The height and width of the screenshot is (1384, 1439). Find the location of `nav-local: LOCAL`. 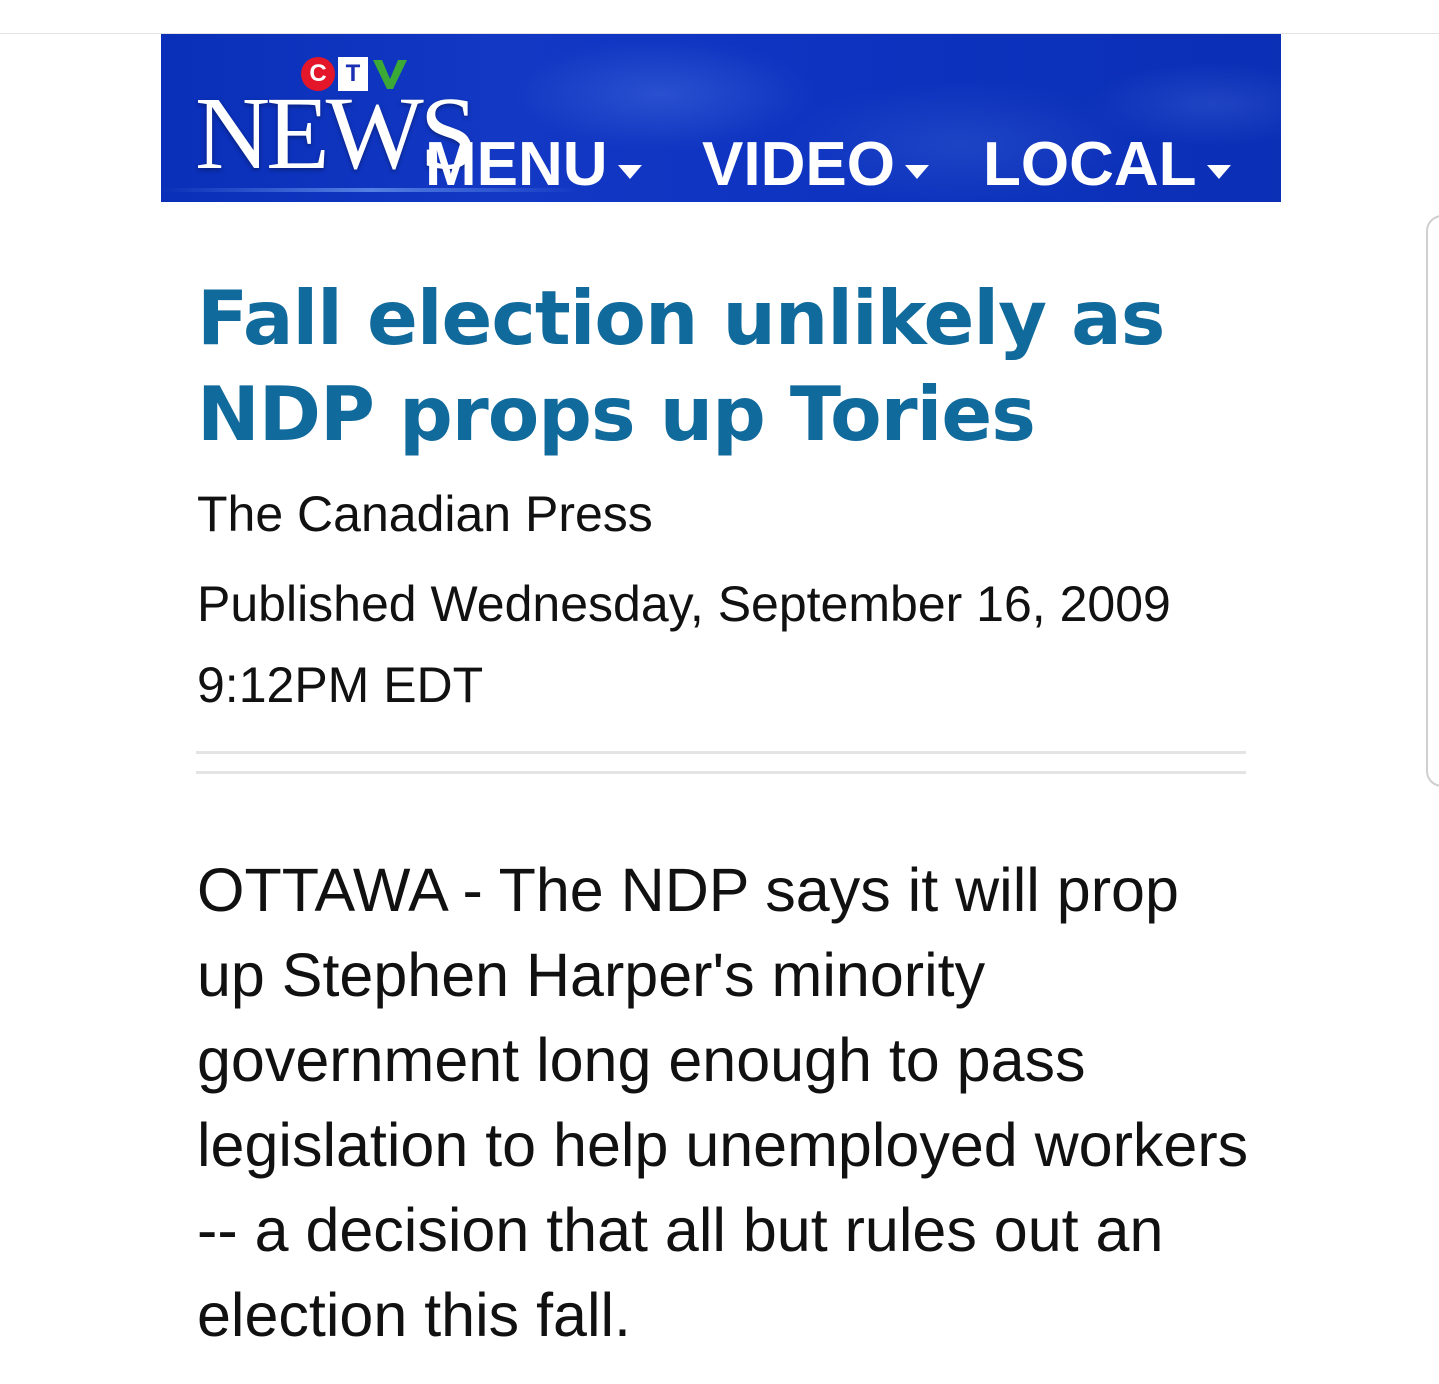

nav-local: LOCAL is located at coordinates (1107, 165).